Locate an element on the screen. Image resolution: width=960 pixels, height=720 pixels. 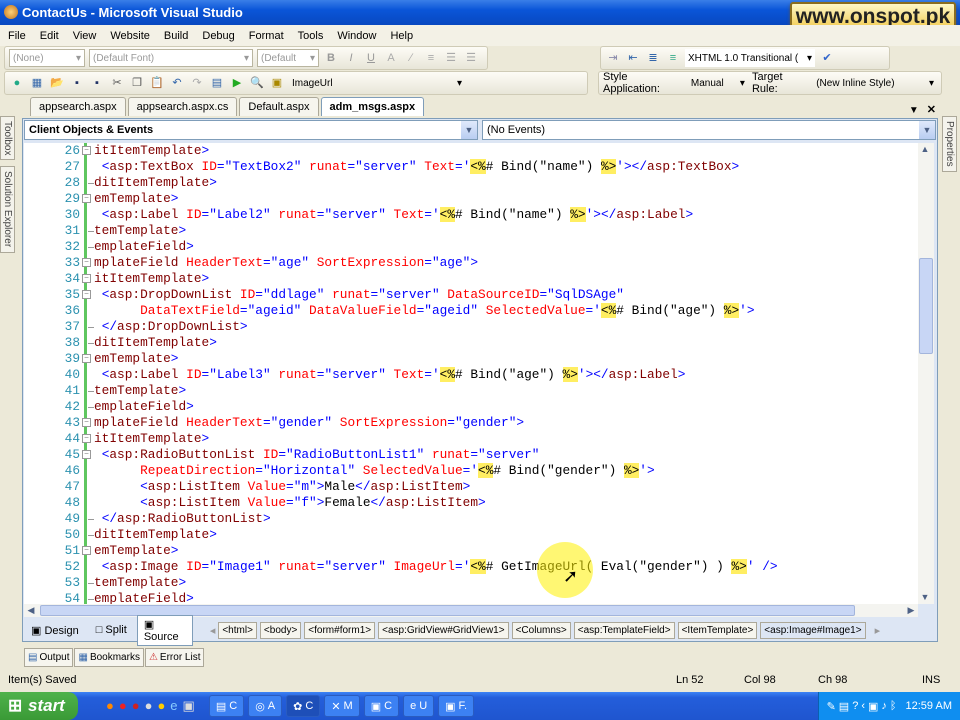
breadcrumb-item: <html> is located at coordinates (237, 630).